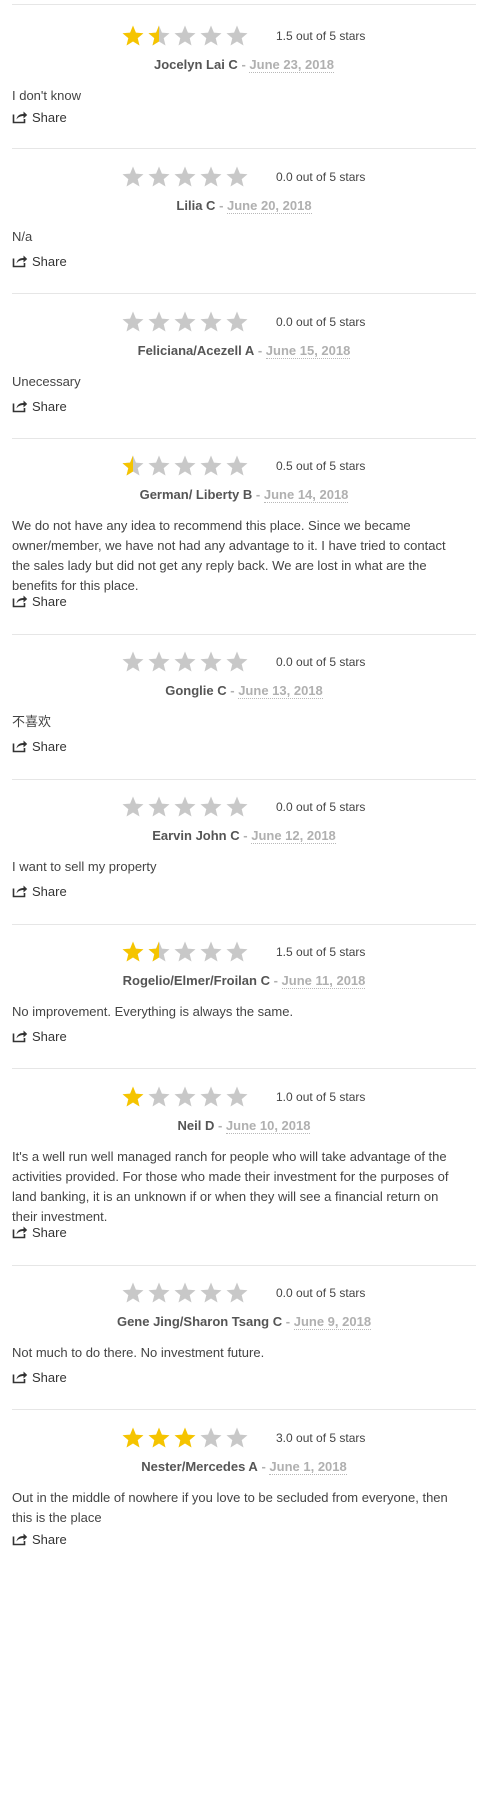 This screenshot has width=488, height=1810. Describe the element at coordinates (321, 466) in the screenshot. I see `rating-text: 0.5 out of 5 stars` at that location.